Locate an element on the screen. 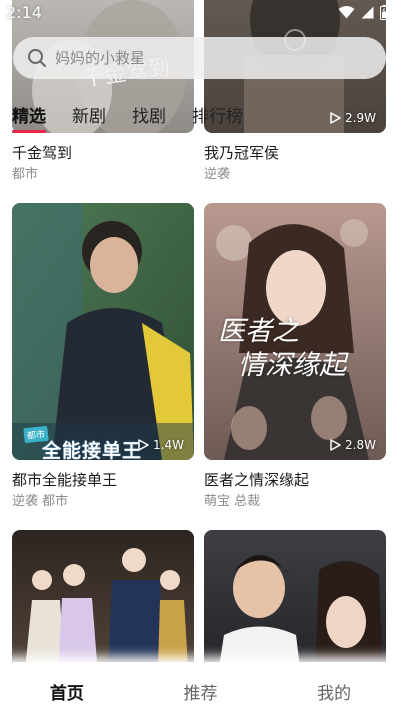 The width and height of the screenshot is (401, 720). nav-profile: 我的 is located at coordinates (334, 691).